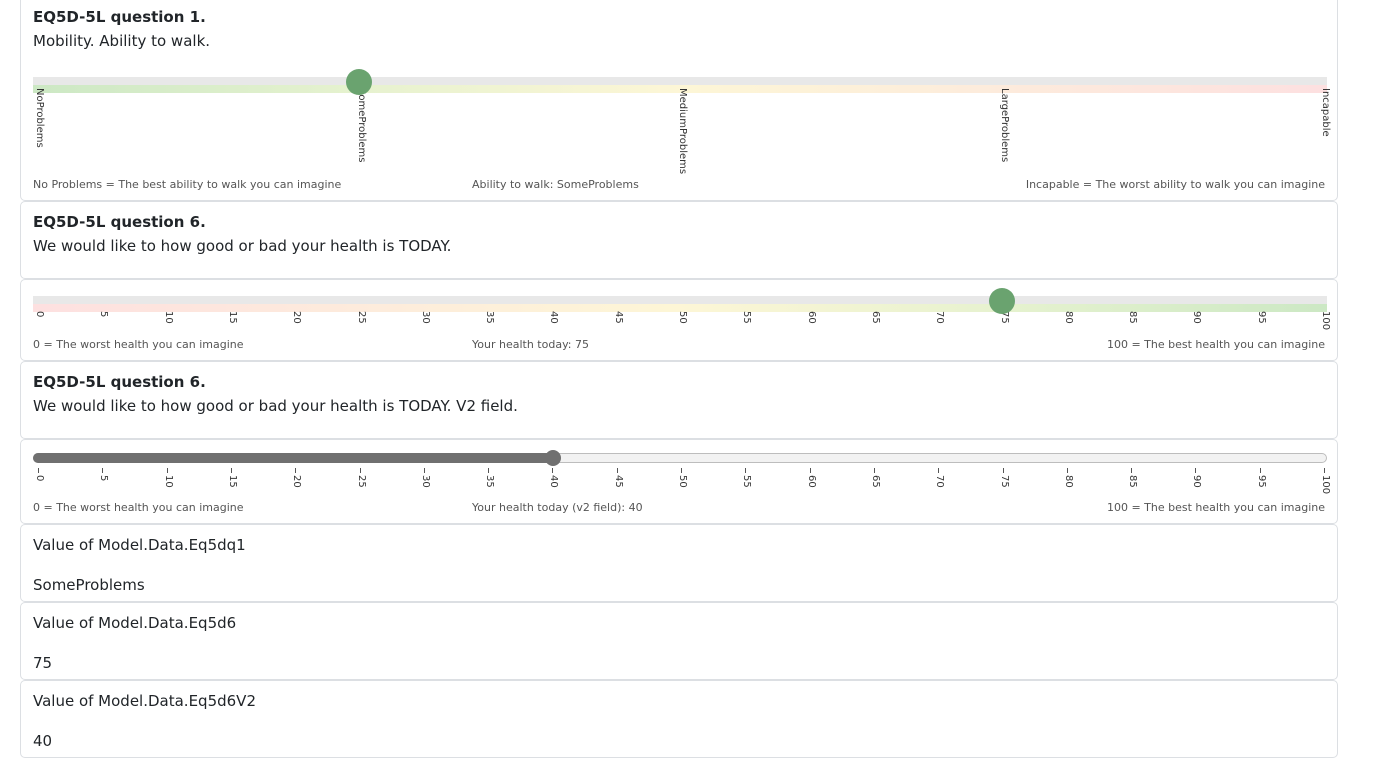  Describe the element at coordinates (680, 81) in the screenshot. I see `mobility-slider-track-bg` at that location.